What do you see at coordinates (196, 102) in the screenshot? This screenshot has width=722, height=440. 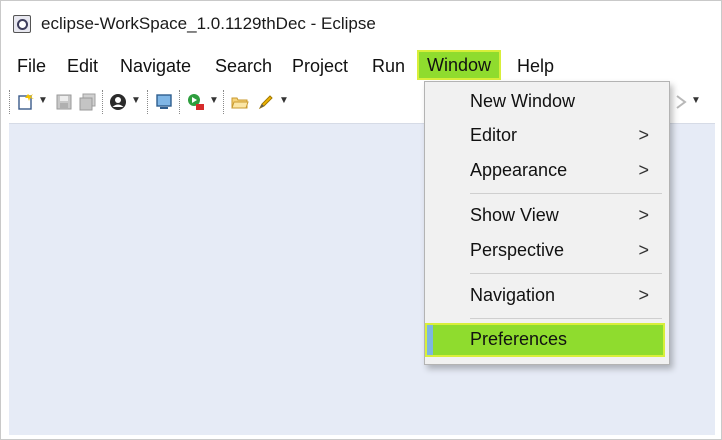 I see `run-icon` at bounding box center [196, 102].